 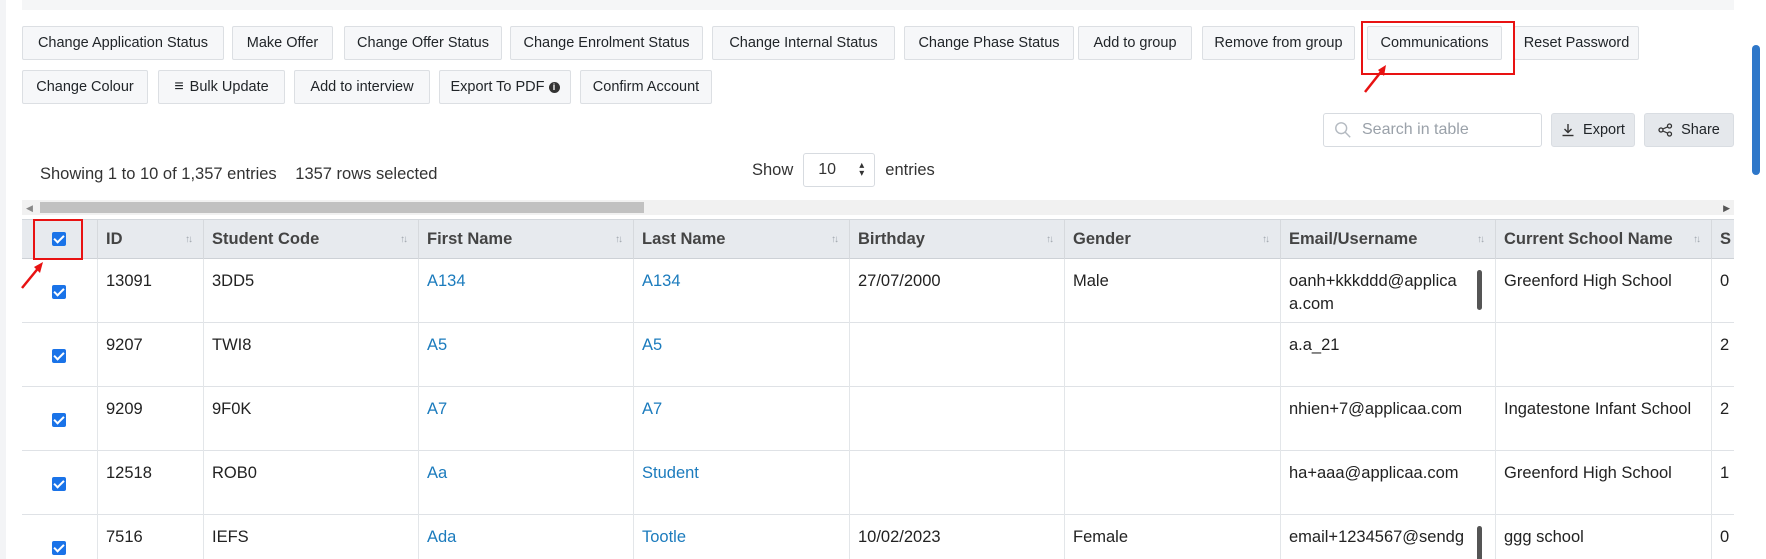 What do you see at coordinates (803, 43) in the screenshot?
I see `change-internal-status-button: Change Internal Status` at bounding box center [803, 43].